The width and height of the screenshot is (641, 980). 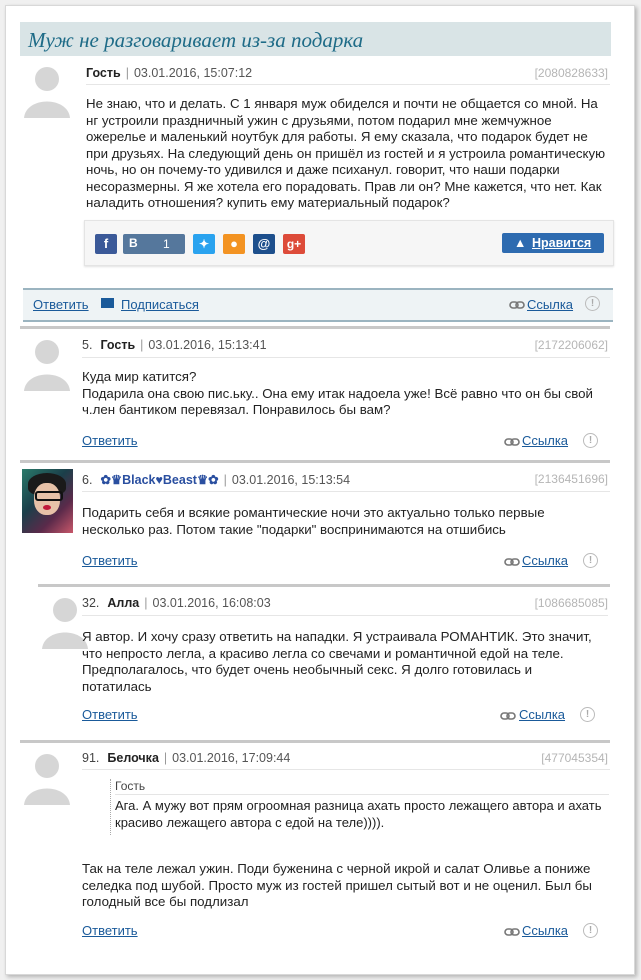 I want to click on thumbs-up-icon: ▲, so click(x=520, y=243).